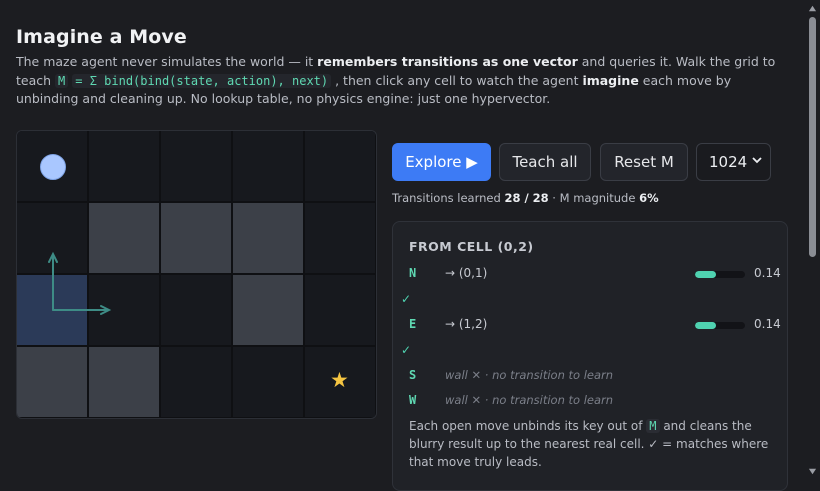  Describe the element at coordinates (595, 276) in the screenshot. I see `move-row-north: N → (0,1) 0.14` at that location.